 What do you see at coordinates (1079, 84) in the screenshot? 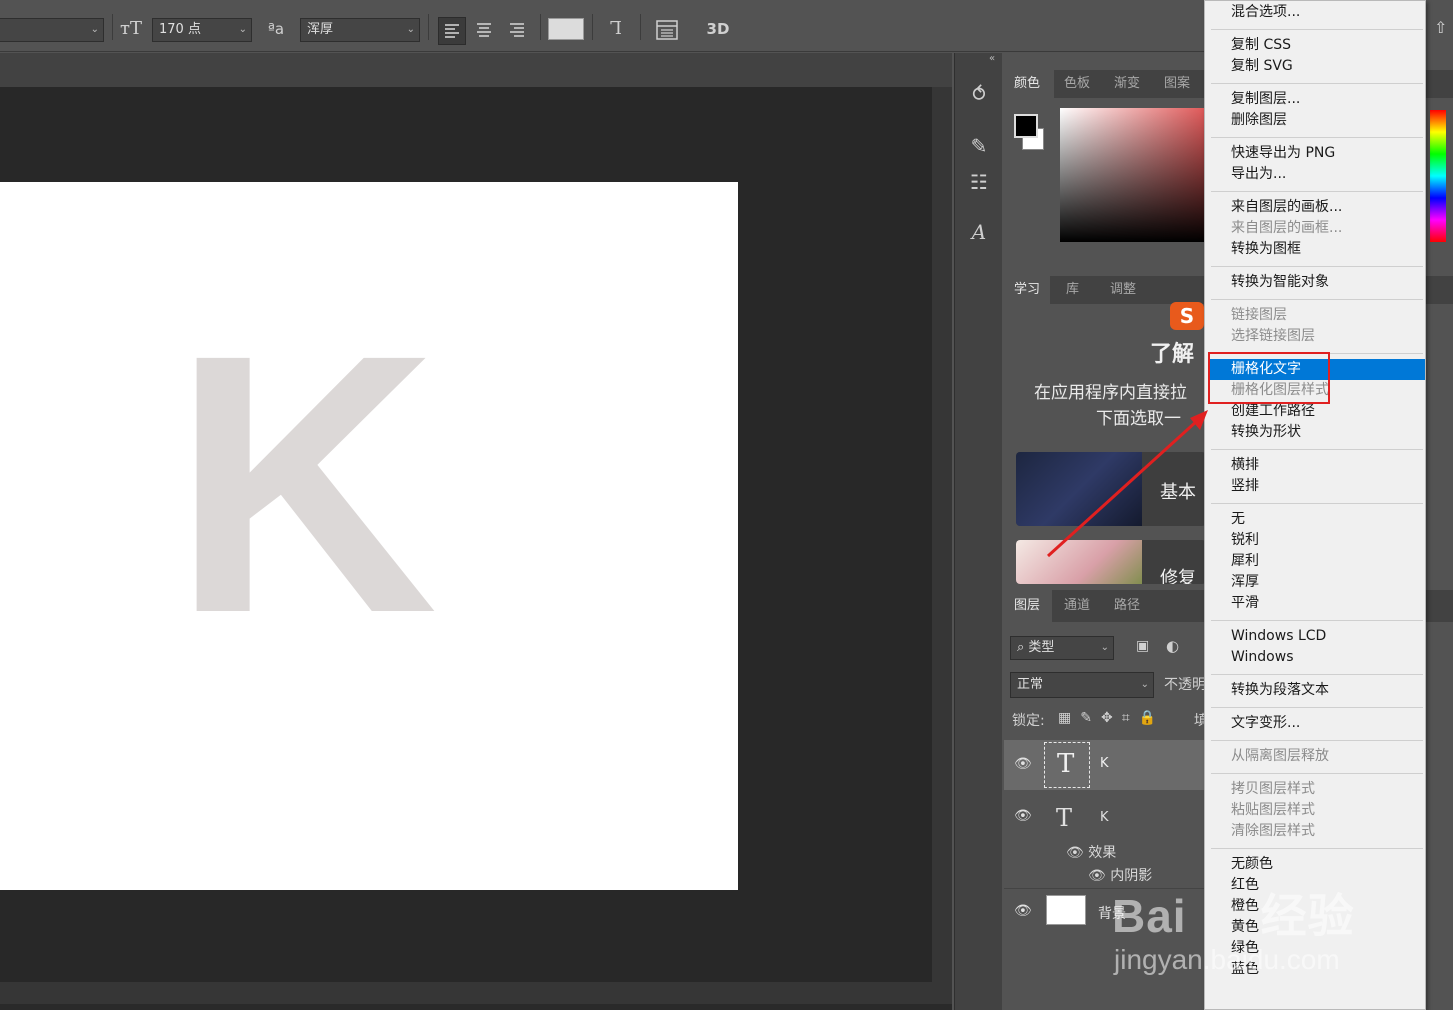
I see `tab-swatches: 色板` at bounding box center [1079, 84].